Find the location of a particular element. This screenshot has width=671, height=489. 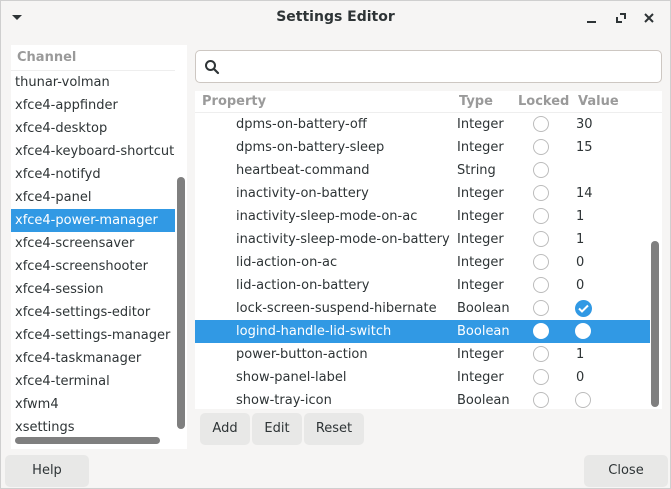

close-button: Close is located at coordinates (626, 471).